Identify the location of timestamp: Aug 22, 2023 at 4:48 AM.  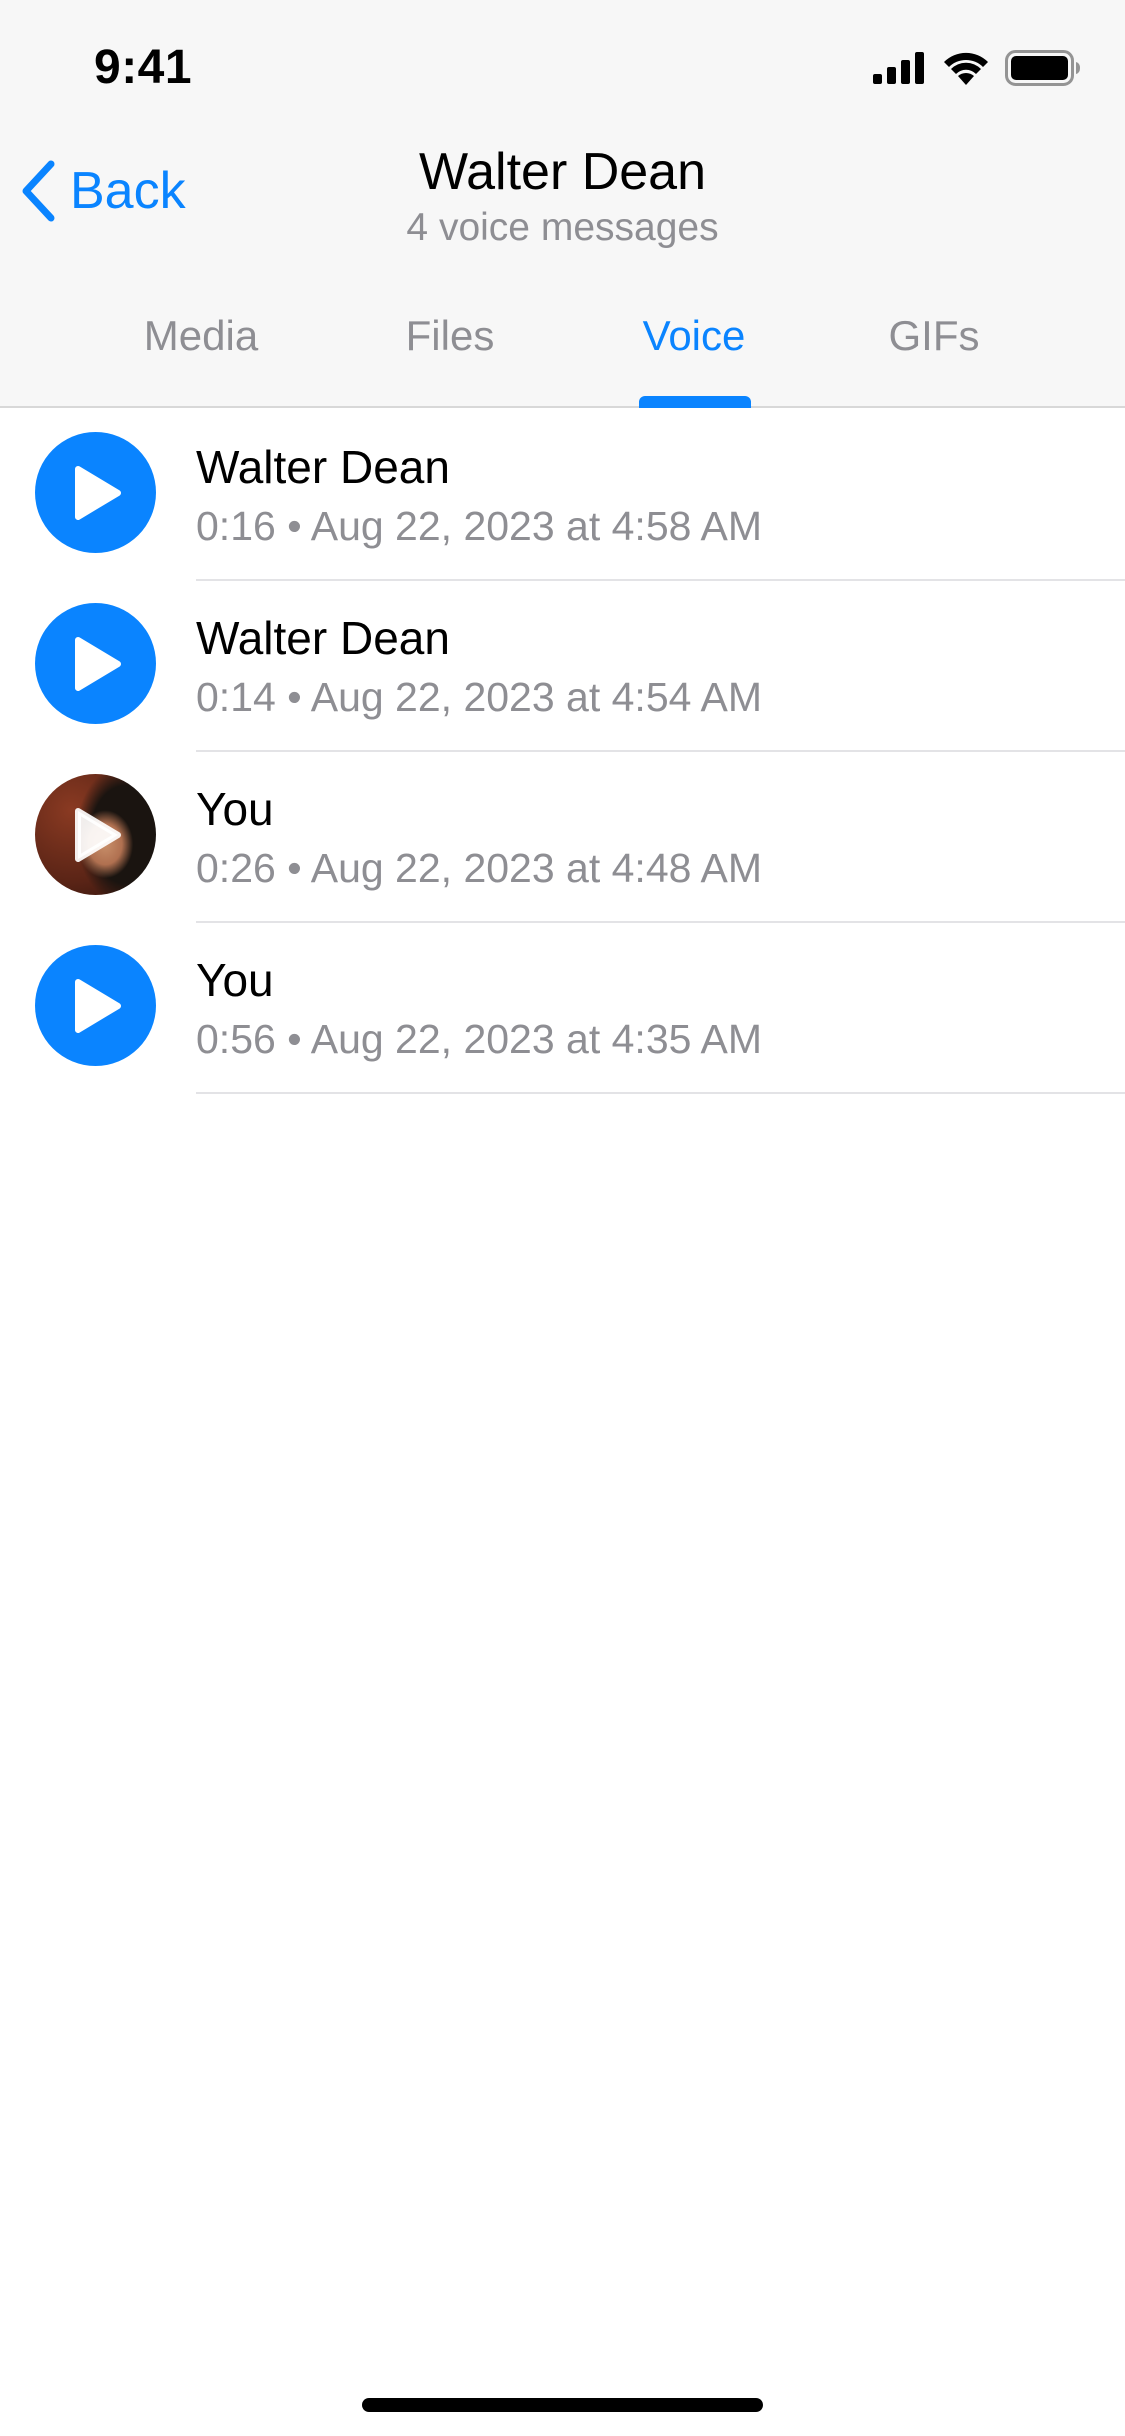
(536, 868).